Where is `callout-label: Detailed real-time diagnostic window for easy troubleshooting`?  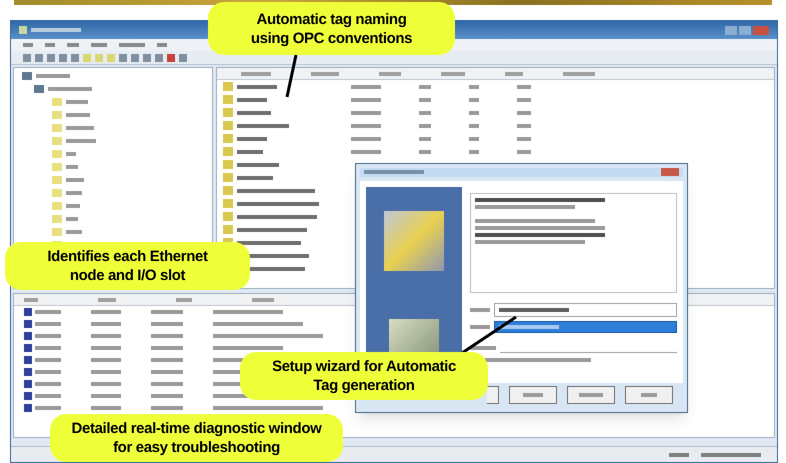 callout-label: Detailed real-time diagnostic window for easy troubleshooting is located at coordinates (196, 438).